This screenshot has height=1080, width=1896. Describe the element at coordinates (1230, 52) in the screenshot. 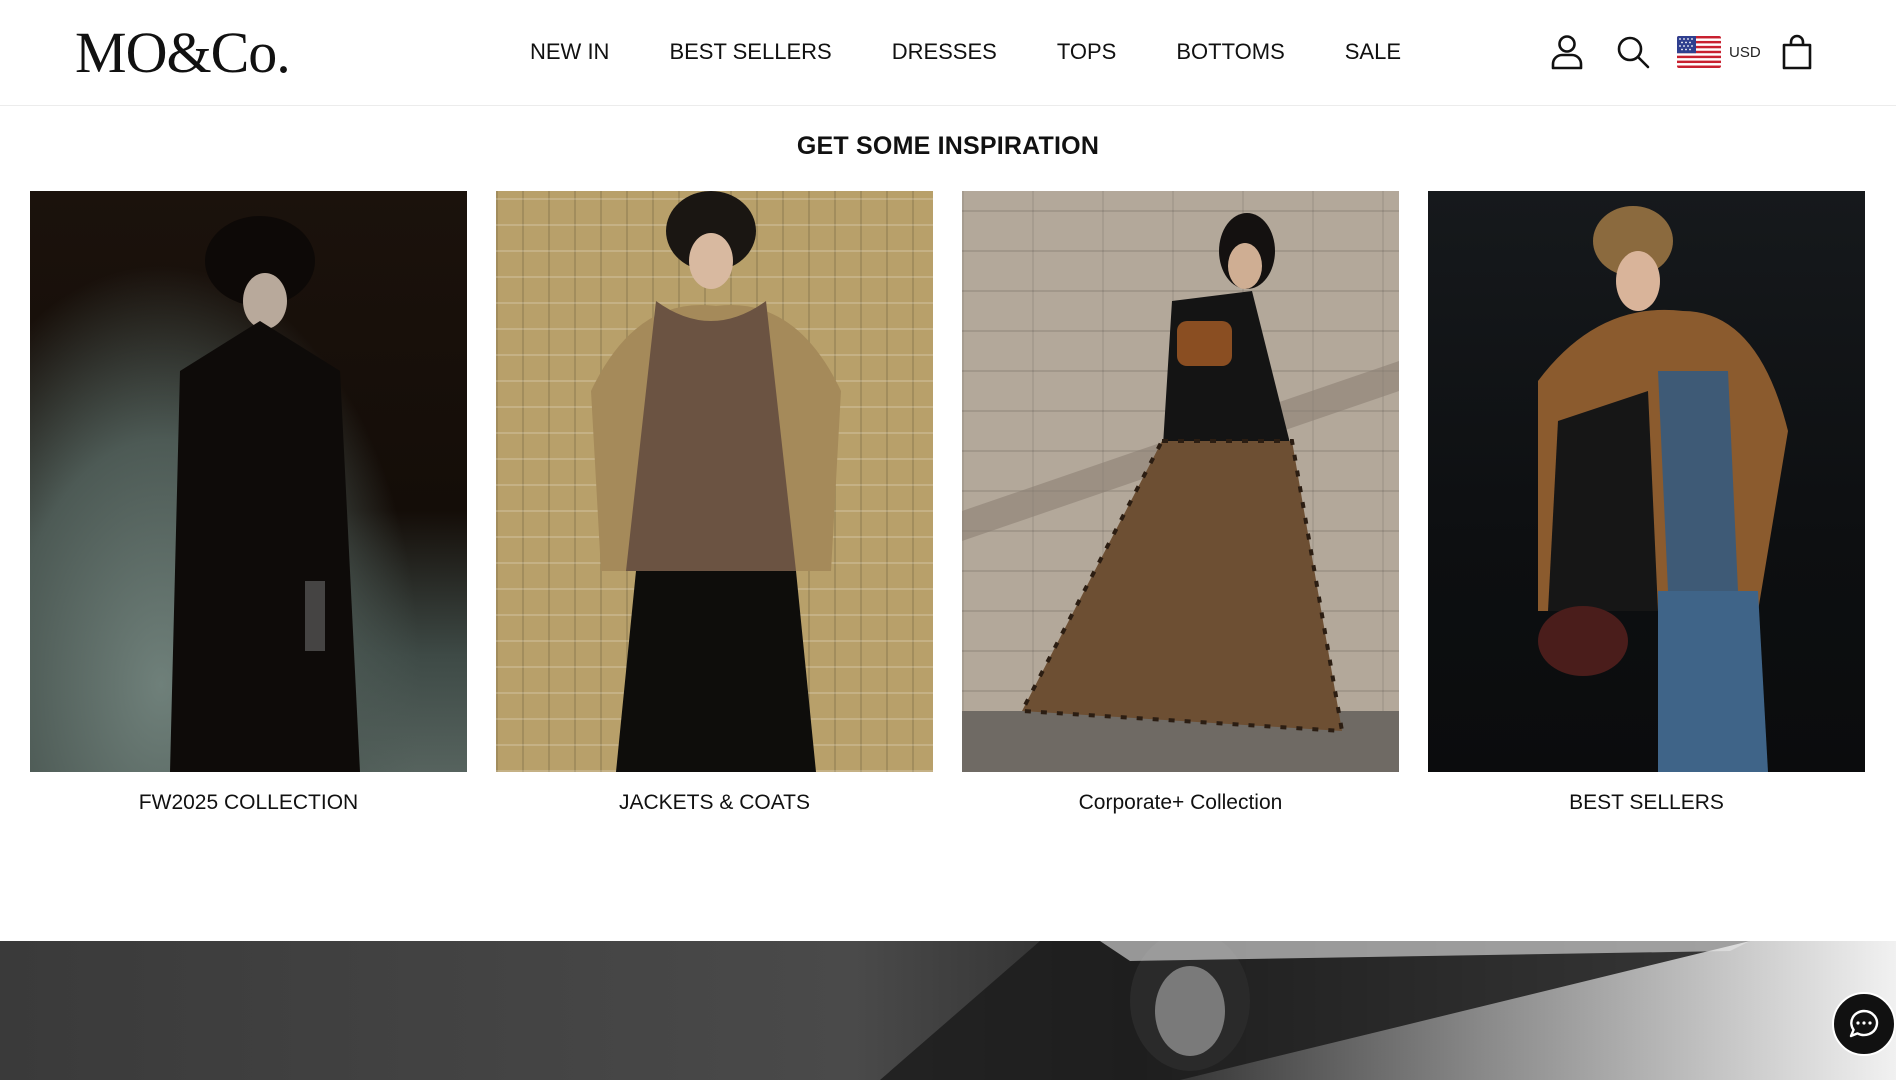

I see `nav-bottoms: BOTTOMS` at that location.